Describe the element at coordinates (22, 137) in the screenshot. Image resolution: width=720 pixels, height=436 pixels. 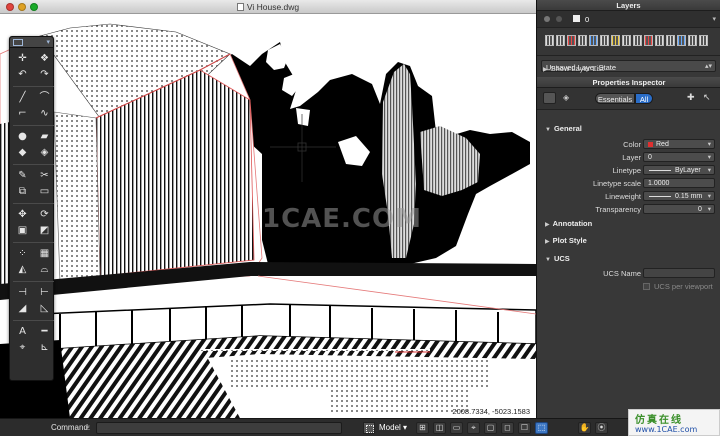
I see `circle-icon: ●` at that location.